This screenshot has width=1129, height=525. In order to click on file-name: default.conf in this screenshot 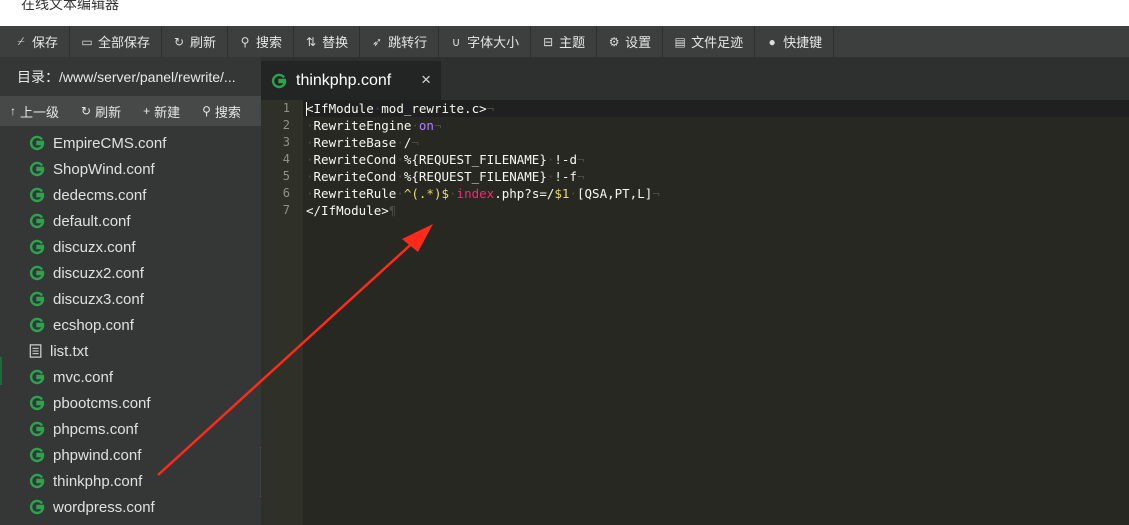, I will do `click(92, 221)`.